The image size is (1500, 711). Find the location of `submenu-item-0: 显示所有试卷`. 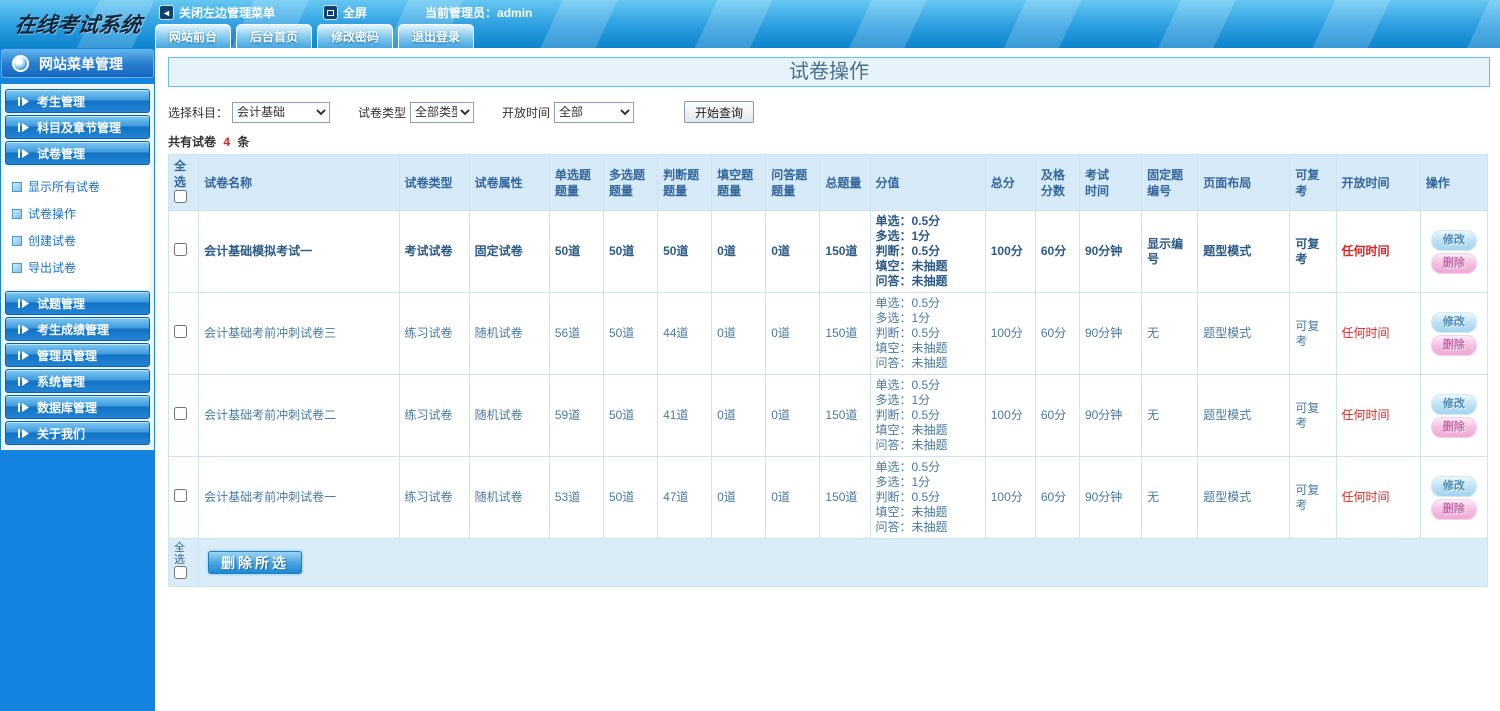

submenu-item-0: 显示所有试卷 is located at coordinates (77, 186).